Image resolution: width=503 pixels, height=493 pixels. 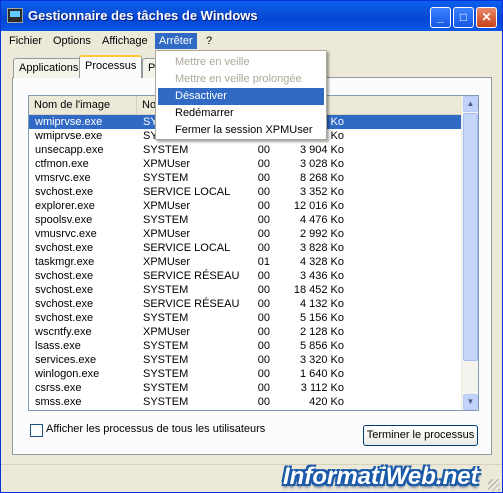 What do you see at coordinates (58, 346) in the screenshot?
I see `process-name-cell: lsass.exe` at bounding box center [58, 346].